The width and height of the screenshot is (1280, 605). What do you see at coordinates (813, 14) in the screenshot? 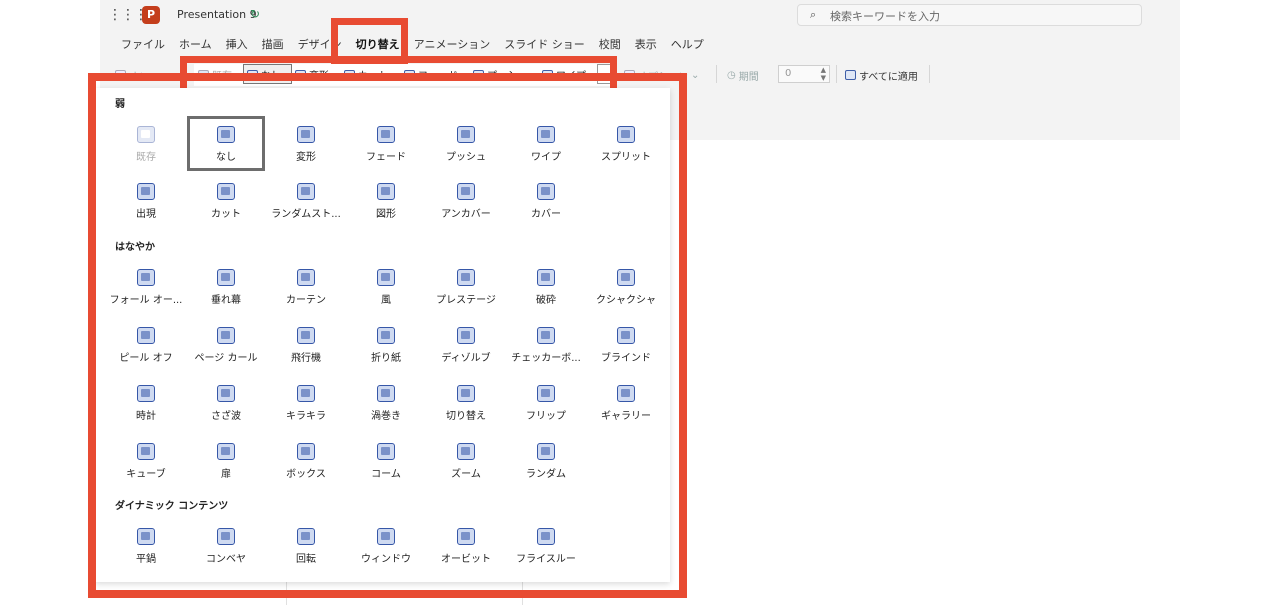
I see `search-icon: ⌕` at bounding box center [813, 14].